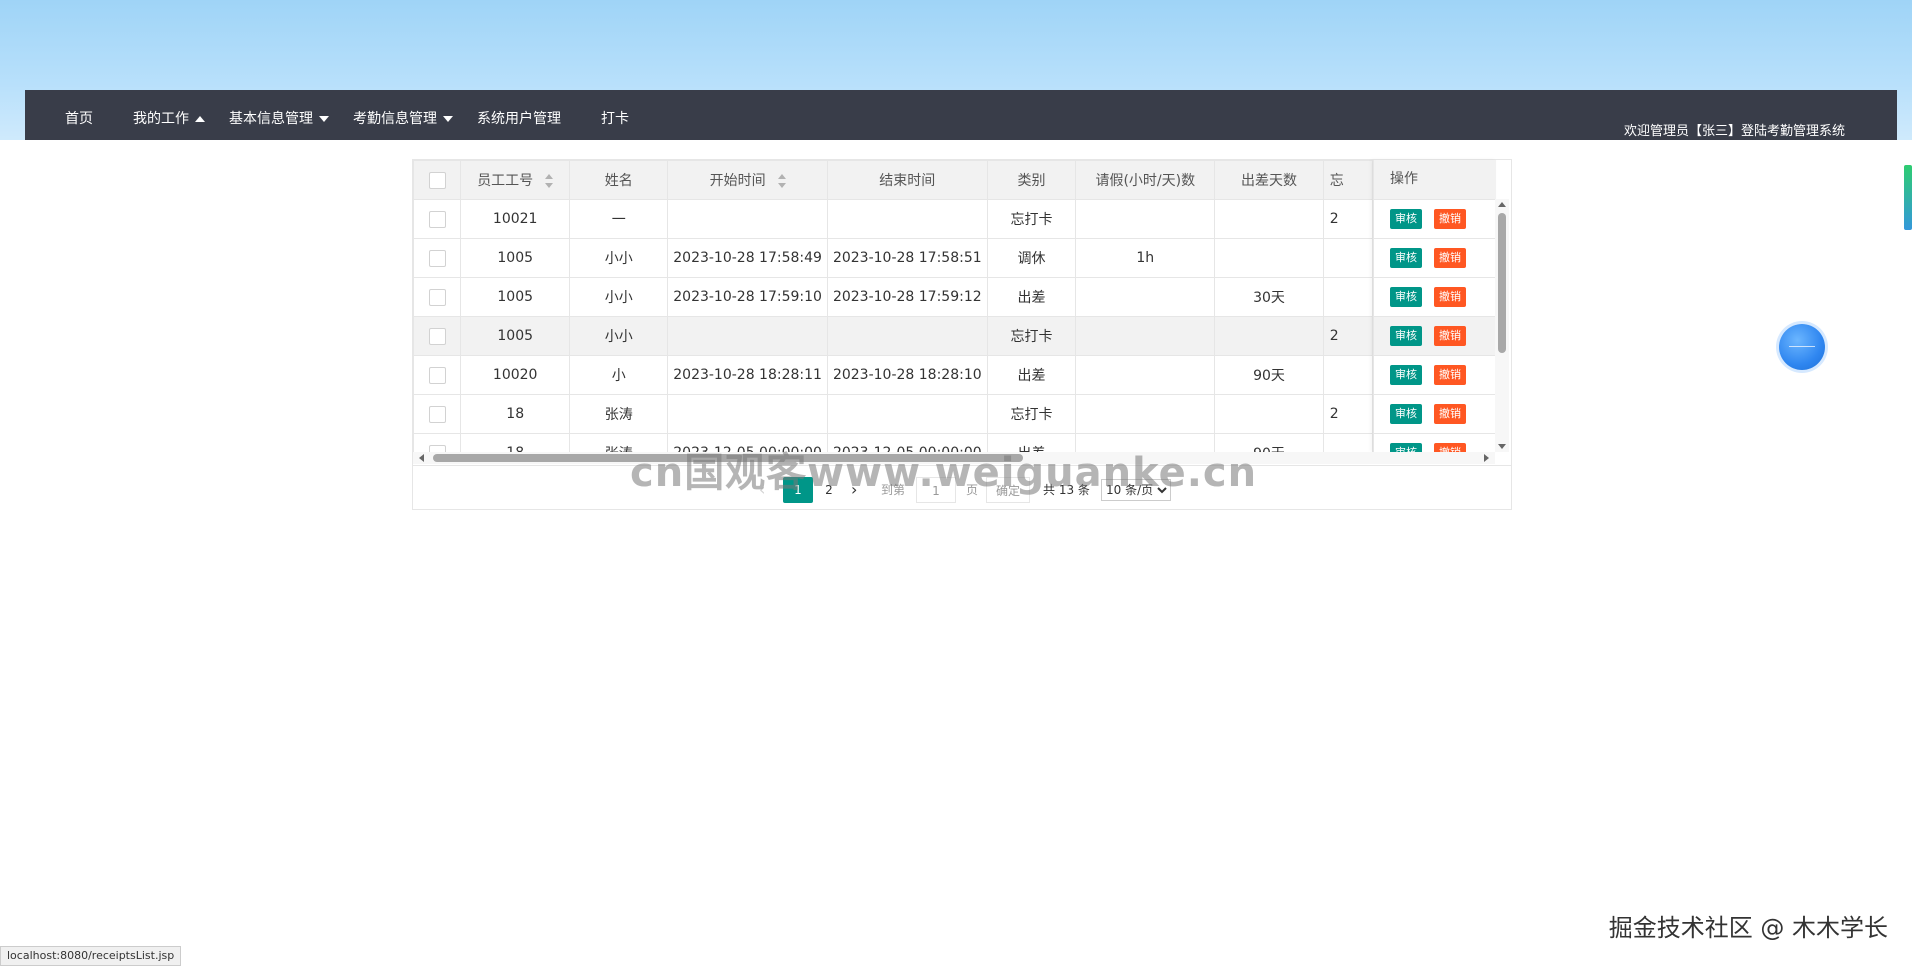 The image size is (1912, 966). What do you see at coordinates (728, 458) in the screenshot?
I see `scroll-thumb-horizontal` at bounding box center [728, 458].